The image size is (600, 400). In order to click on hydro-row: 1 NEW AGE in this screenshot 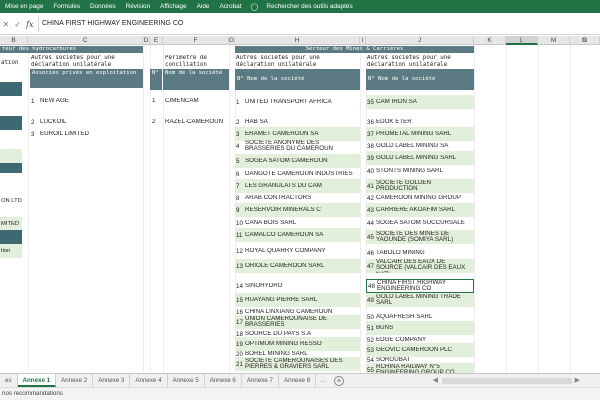, I will do `click(86, 101)`.